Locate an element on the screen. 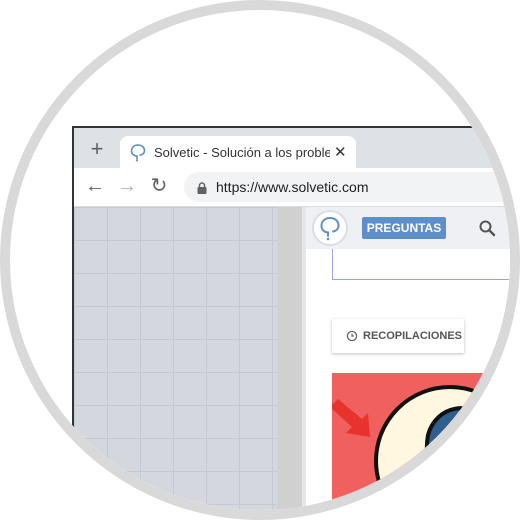  browser-toolbar: ← → ↻ https://www.solvetic.com is located at coordinates (292, 187).